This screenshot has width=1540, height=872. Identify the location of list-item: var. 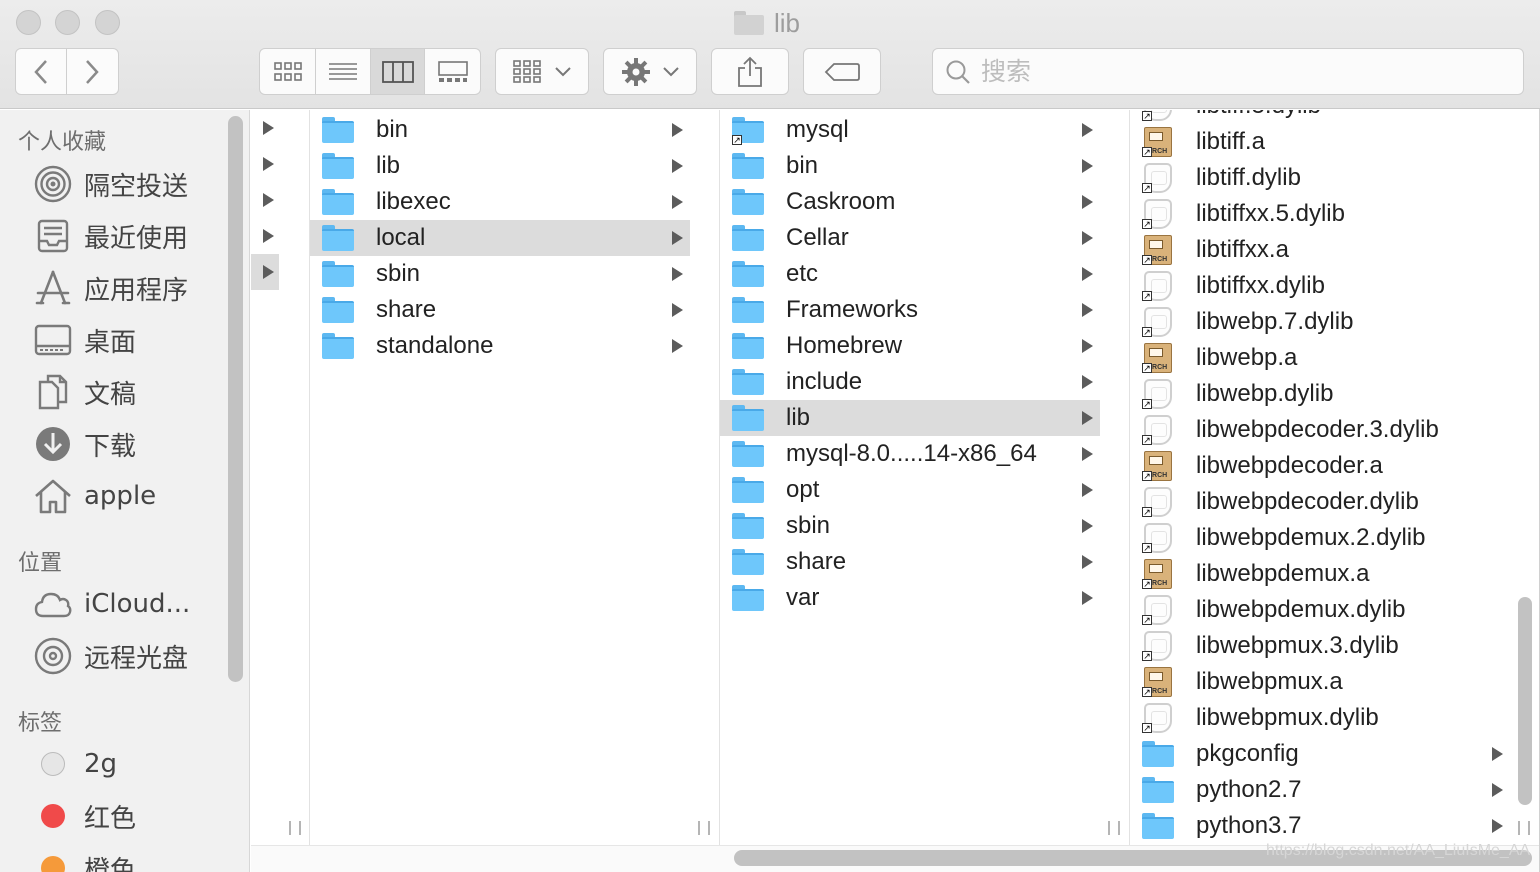
(910, 598).